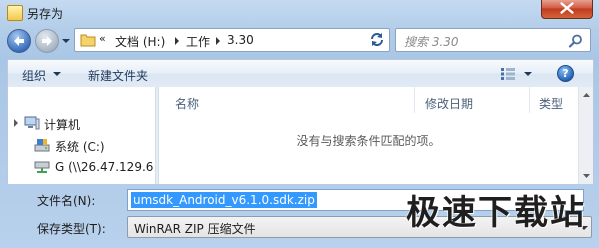  Describe the element at coordinates (66, 201) in the screenshot. I see `filename-label: 文件名(N):` at that location.